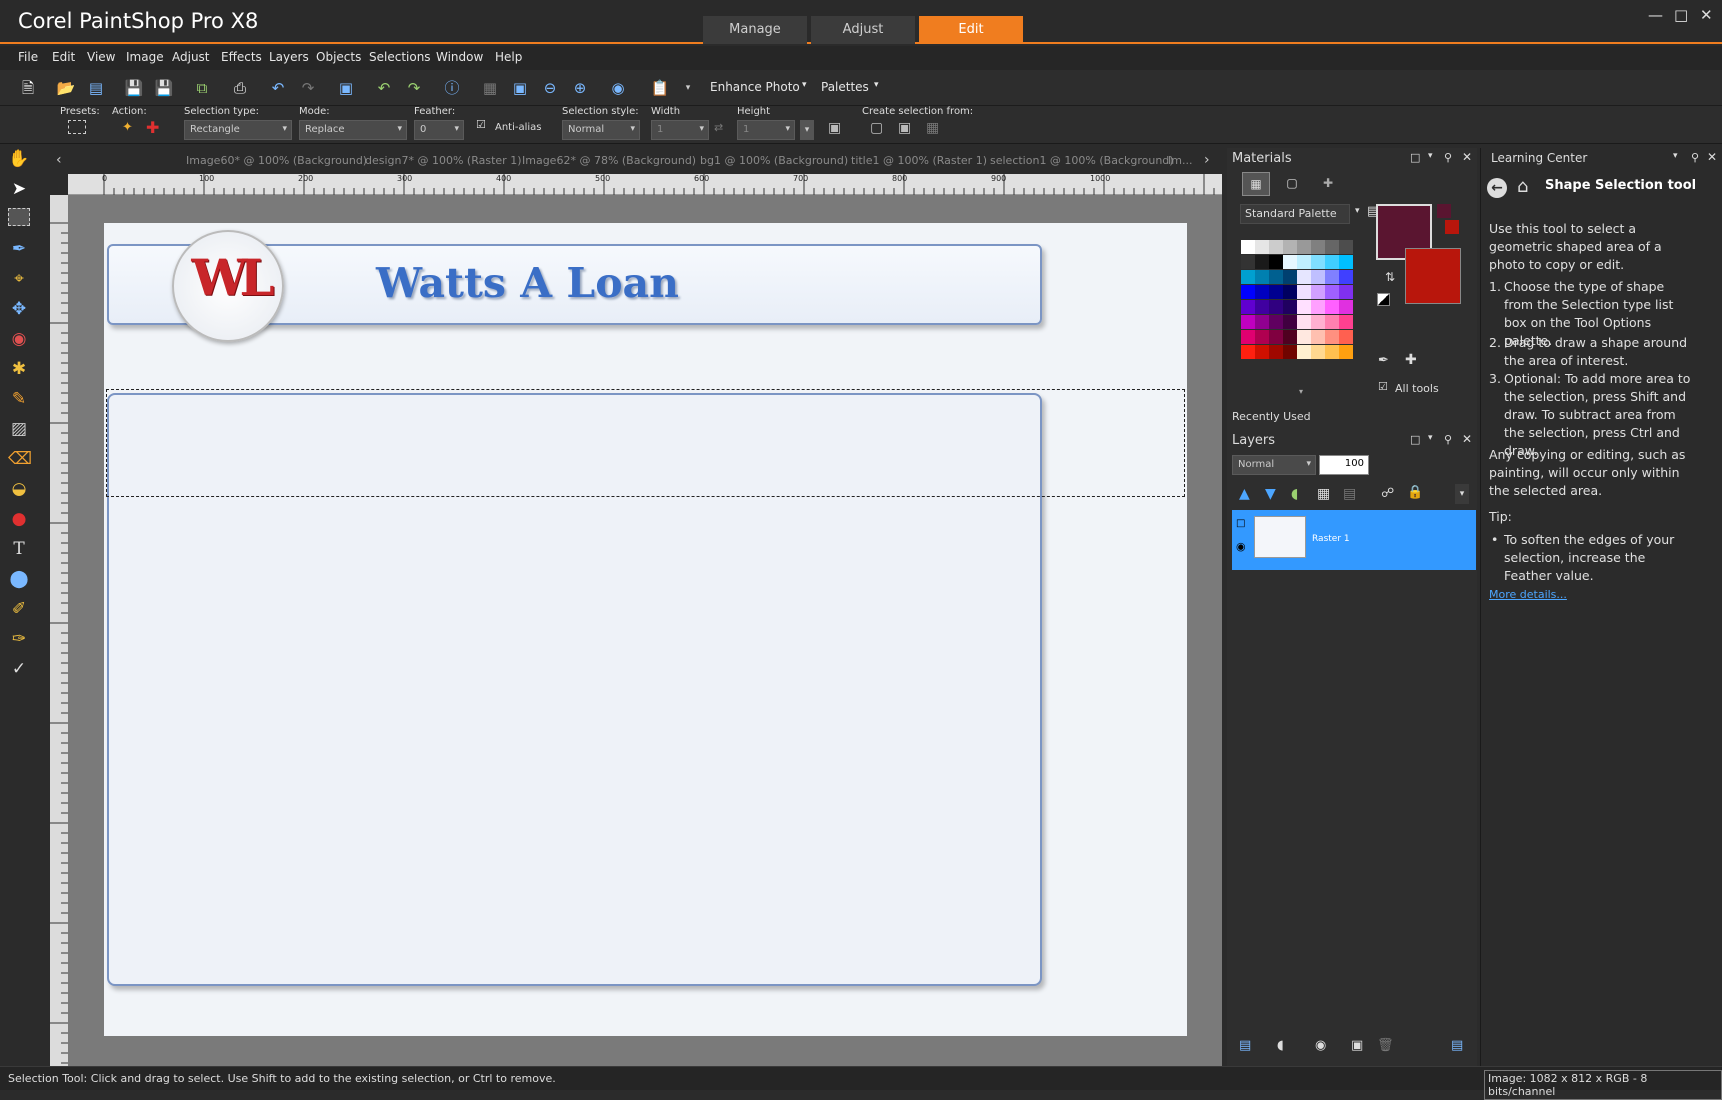 This screenshot has height=1100, width=1722. I want to click on adjustment-bottom-icon: ◖, so click(1280, 1045).